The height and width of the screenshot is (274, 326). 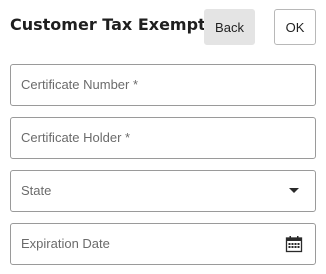 I want to click on state-select: State, so click(x=163, y=191).